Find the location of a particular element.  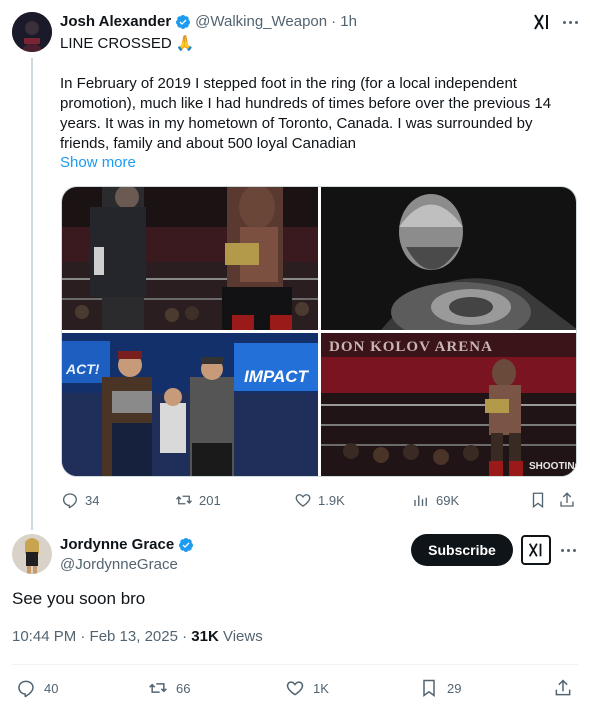

quoted-views-button: 69K is located at coordinates (435, 500).